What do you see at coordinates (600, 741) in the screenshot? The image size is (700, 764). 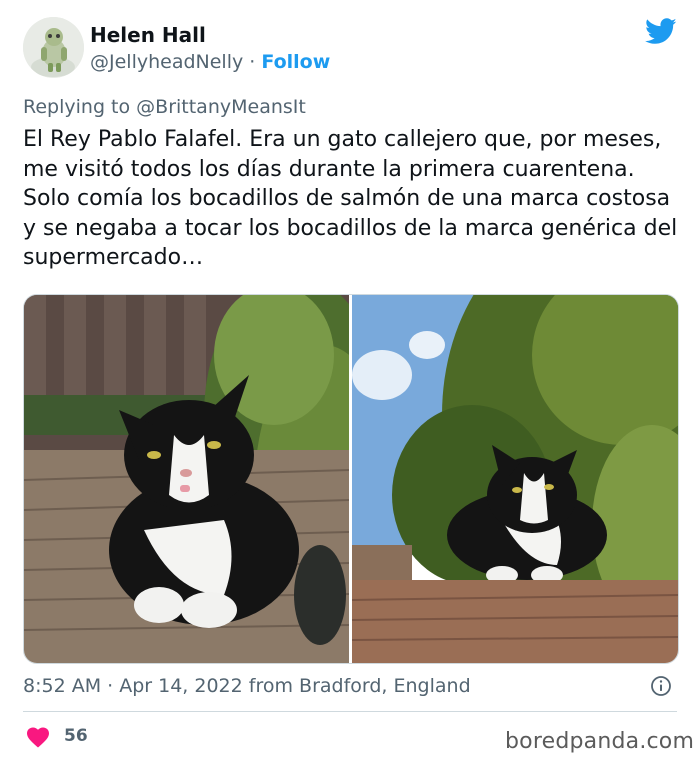 I see `watermark: boredpanda.com` at bounding box center [600, 741].